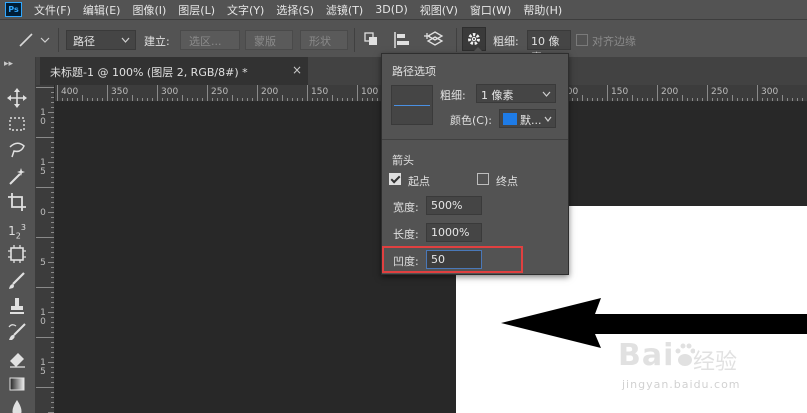 The image size is (807, 413). What do you see at coordinates (510, 119) in the screenshot?
I see `color-swatch` at bounding box center [510, 119].